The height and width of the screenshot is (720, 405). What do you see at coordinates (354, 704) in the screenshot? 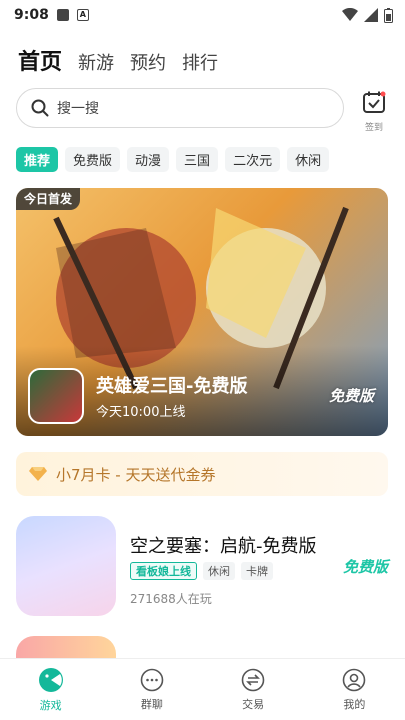
I see `nav-profile-label: 我的` at bounding box center [354, 704].